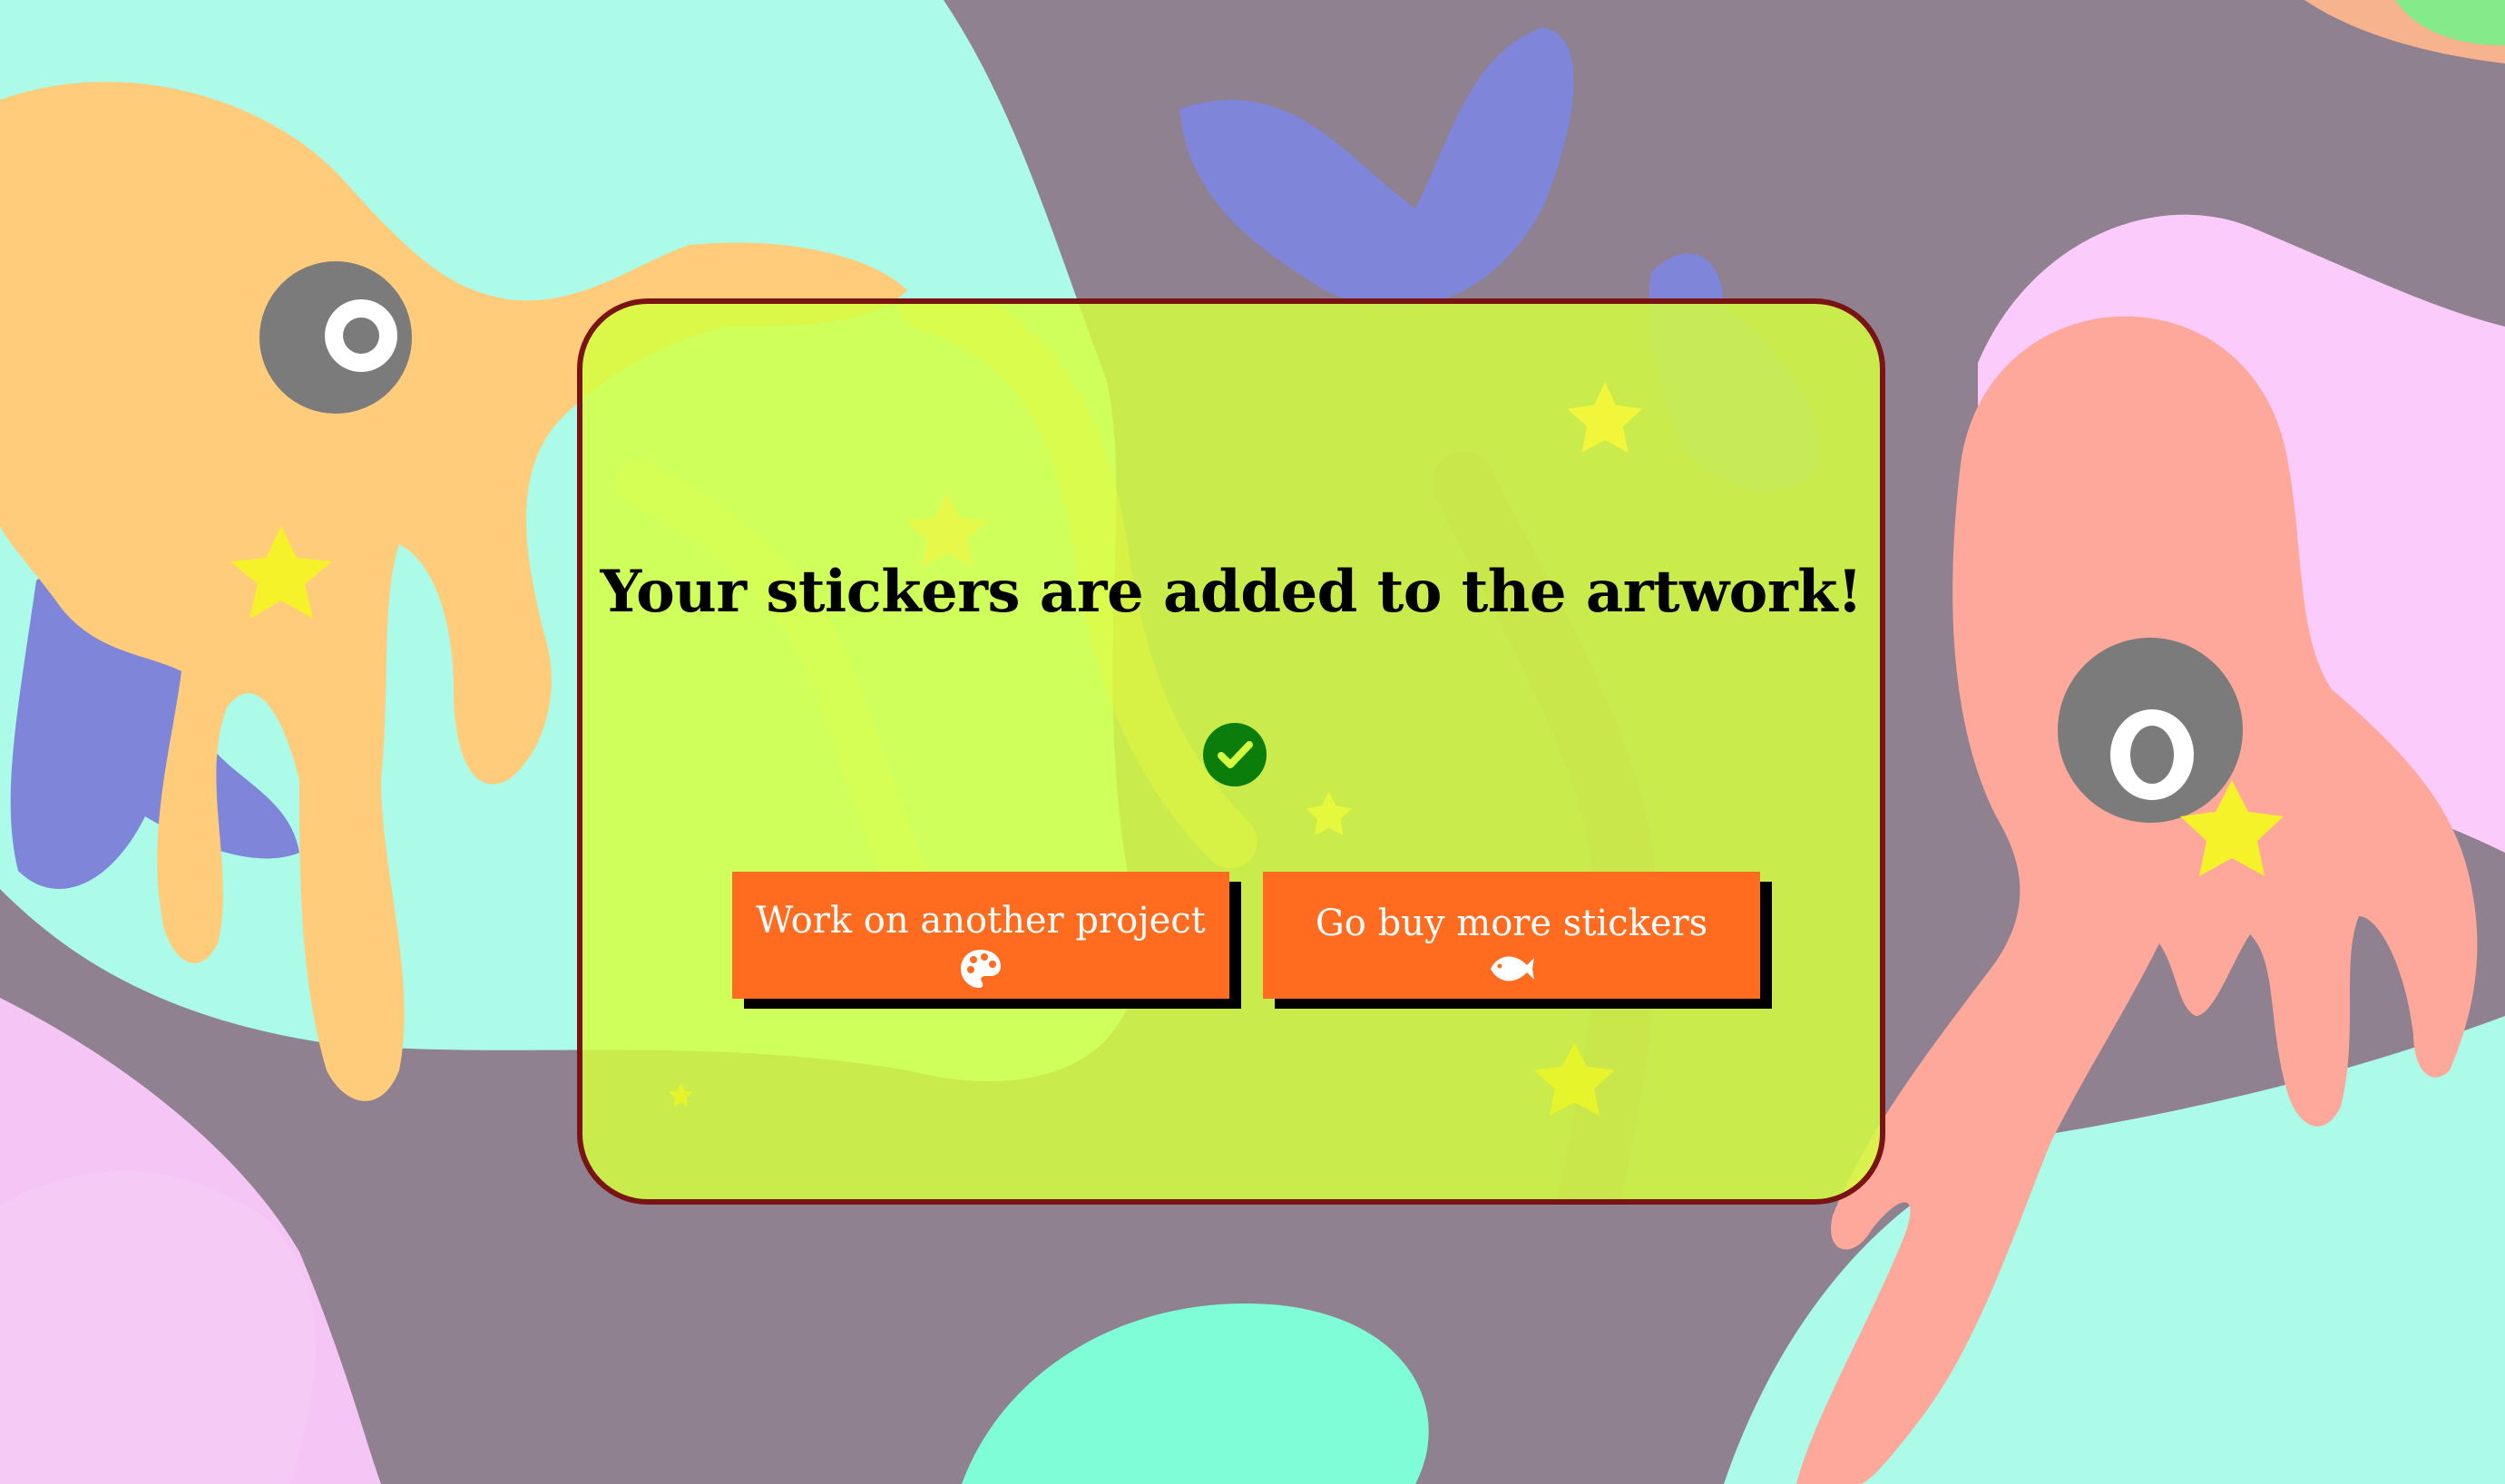 The image size is (2505, 1484). I want to click on blue-shape-top, so click(1376, 168).